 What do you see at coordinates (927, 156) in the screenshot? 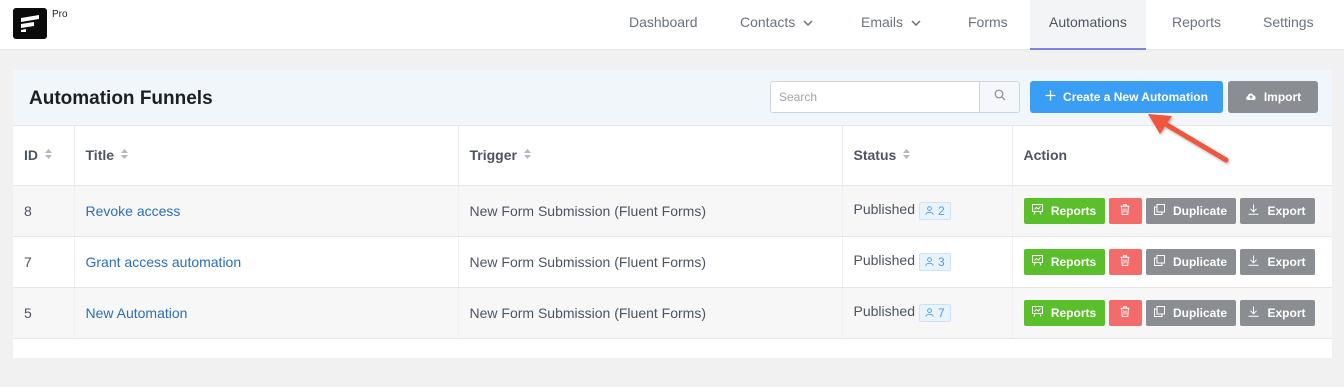
I see `column-header-status: Status` at bounding box center [927, 156].